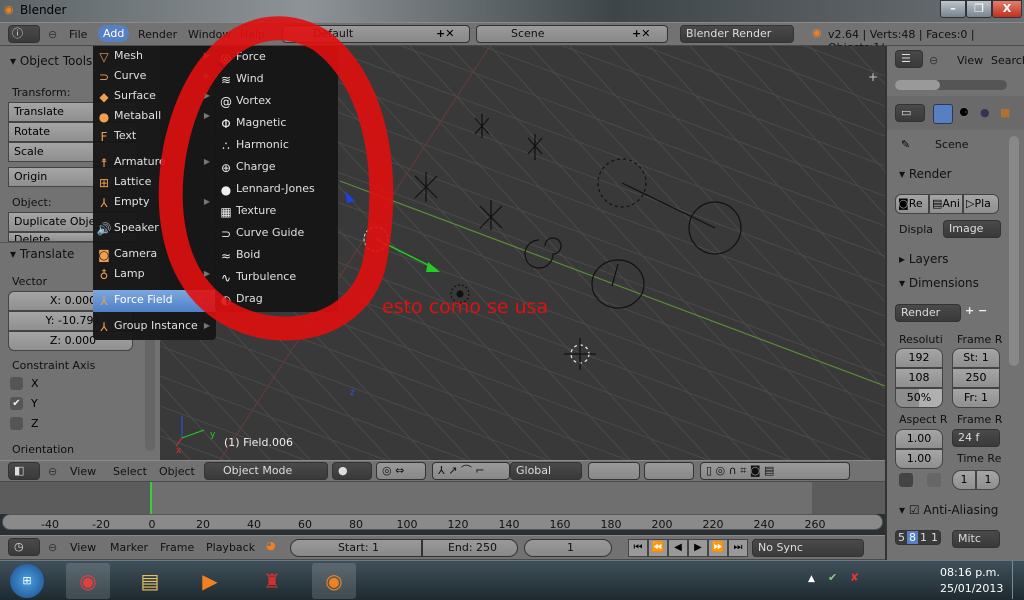 The height and width of the screenshot is (600, 1024). Describe the element at coordinates (979, 9) in the screenshot. I see `maximize-button: ❐` at that location.